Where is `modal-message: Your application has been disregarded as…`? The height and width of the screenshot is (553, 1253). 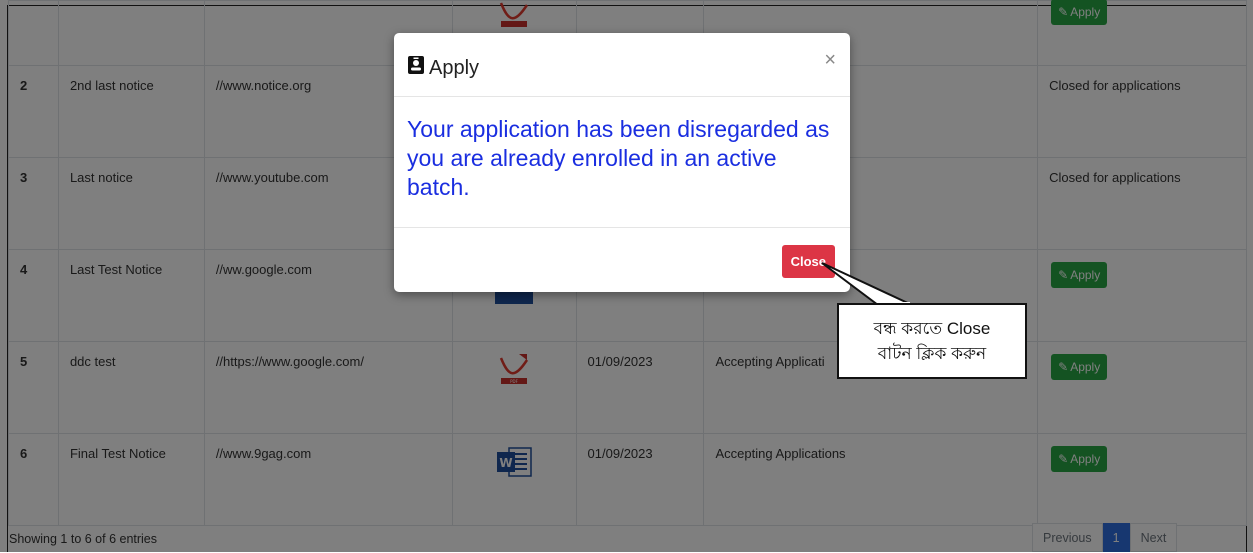
modal-message: Your application has been disregarded as… is located at coordinates (622, 162).